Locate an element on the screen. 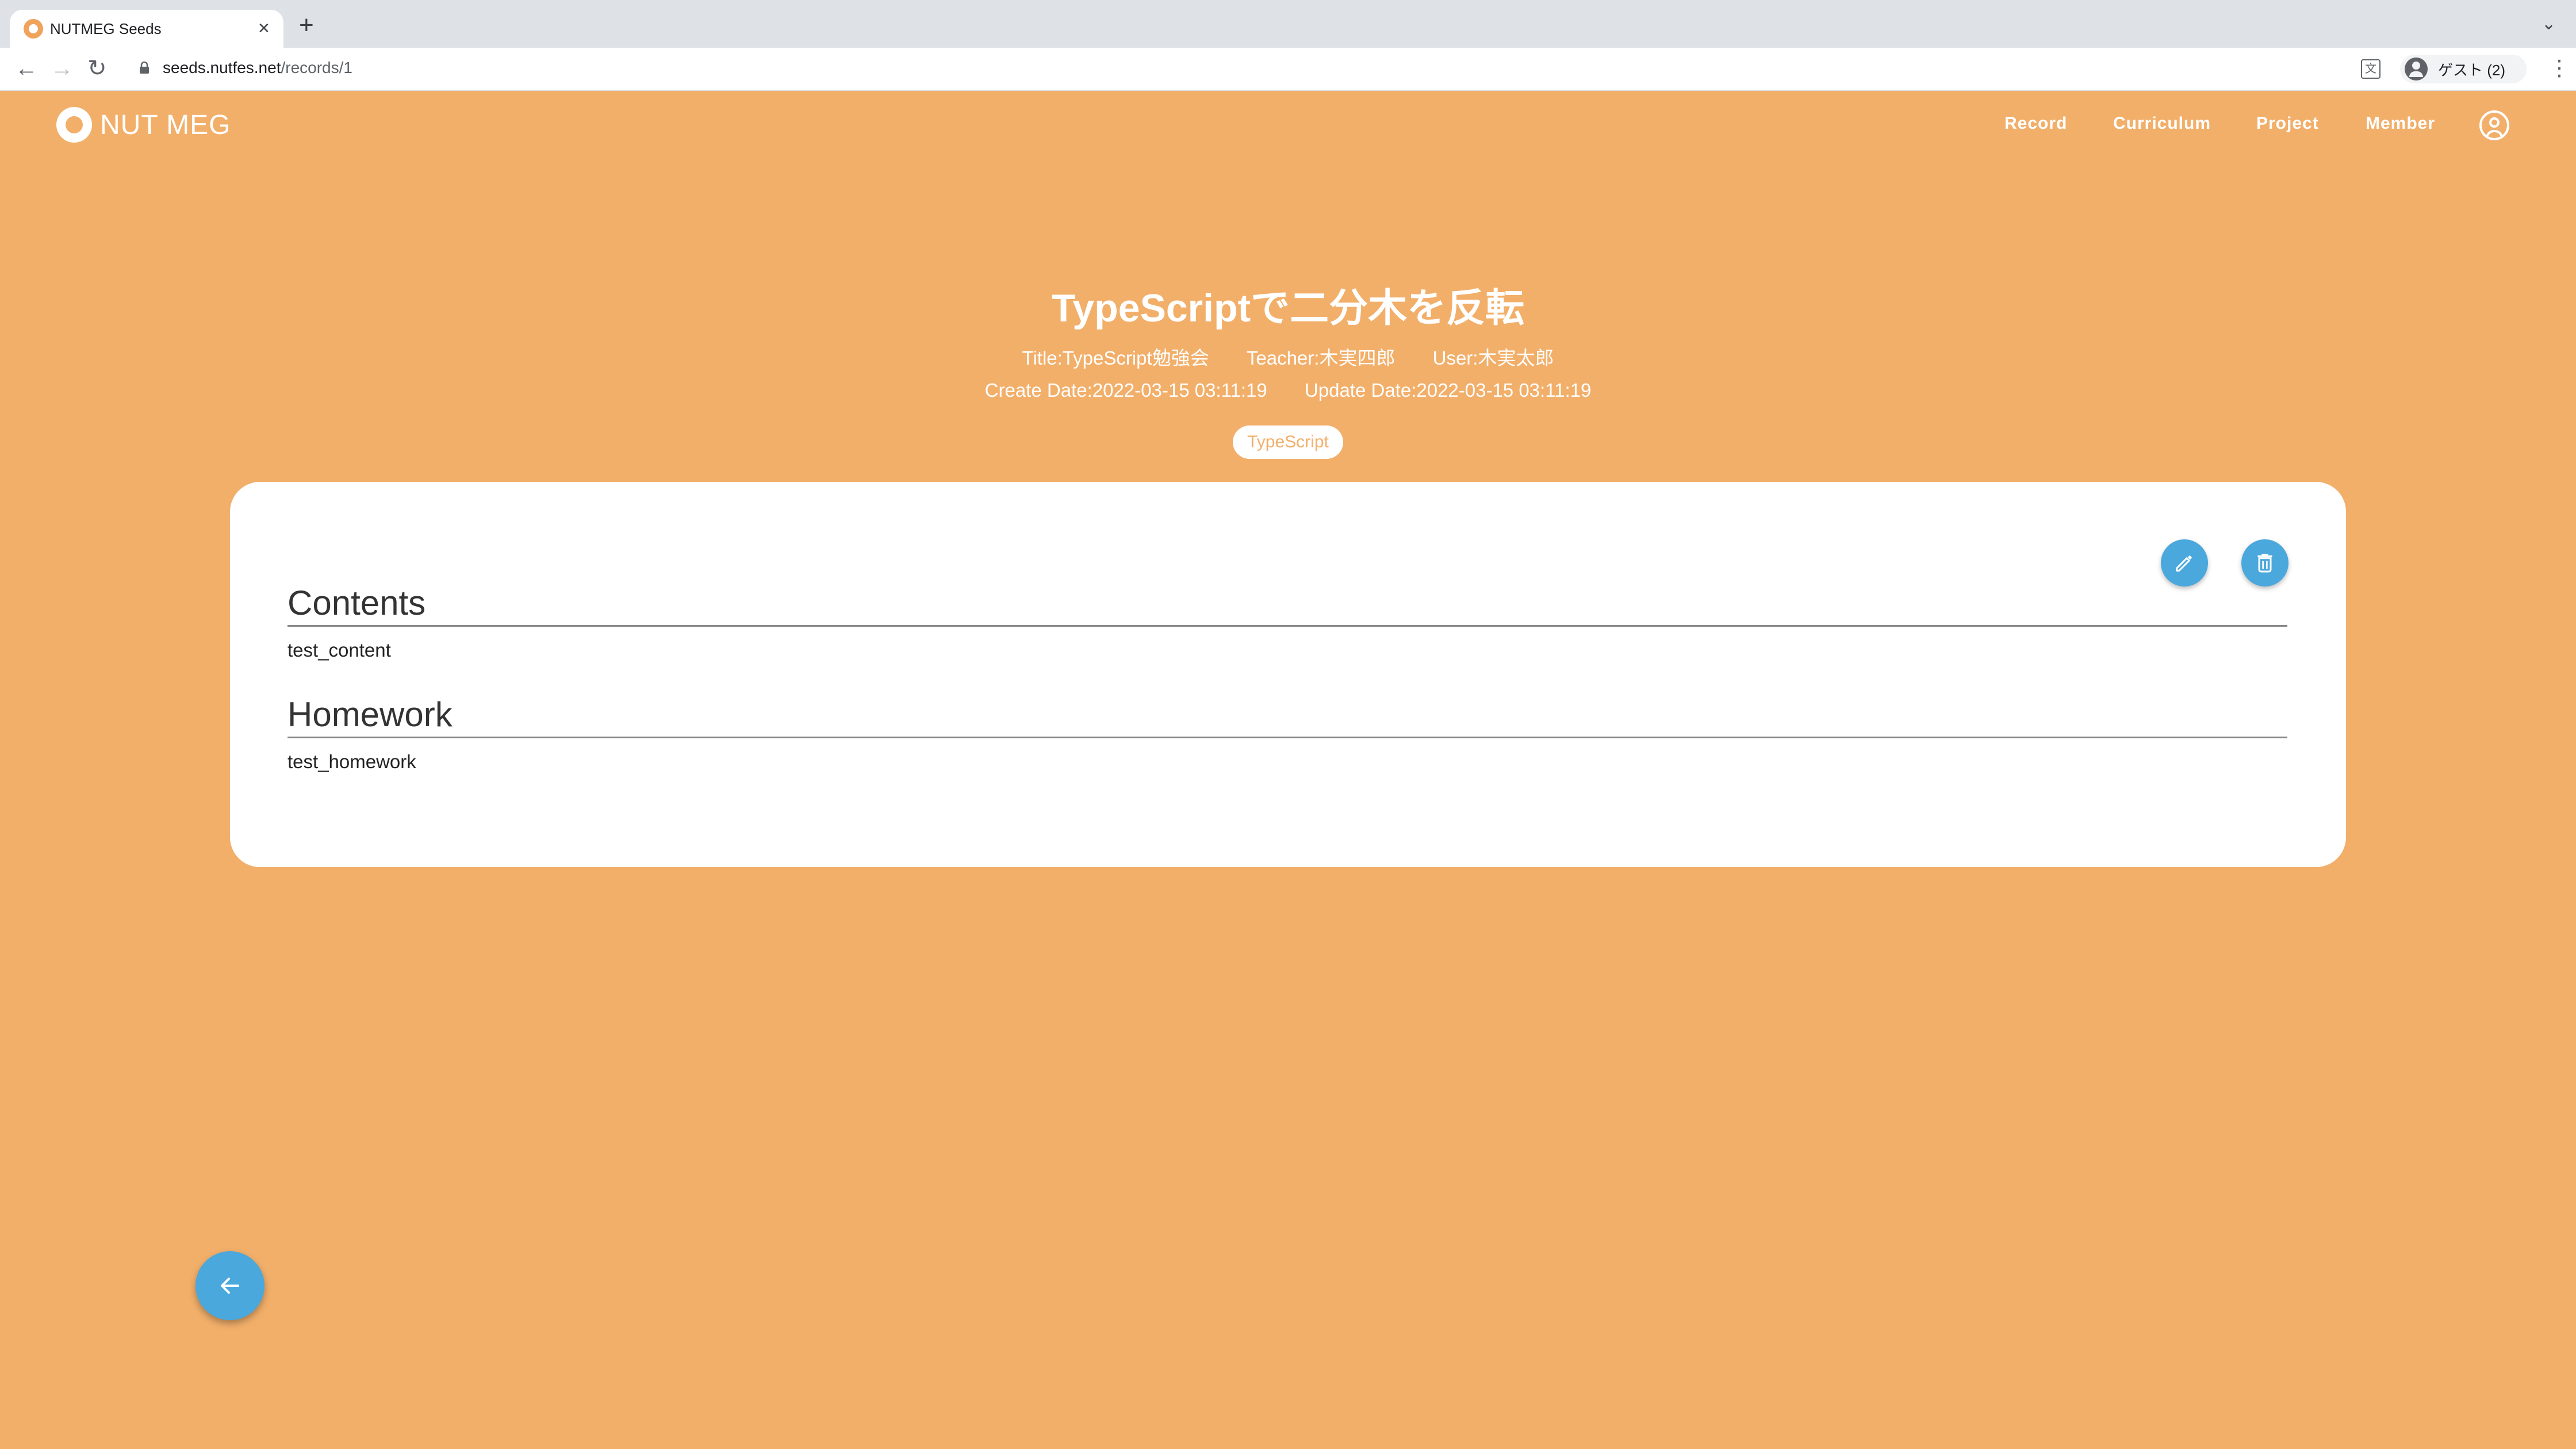  record-meta-title: Title:TypeScript勉強会 is located at coordinates (1115, 358).